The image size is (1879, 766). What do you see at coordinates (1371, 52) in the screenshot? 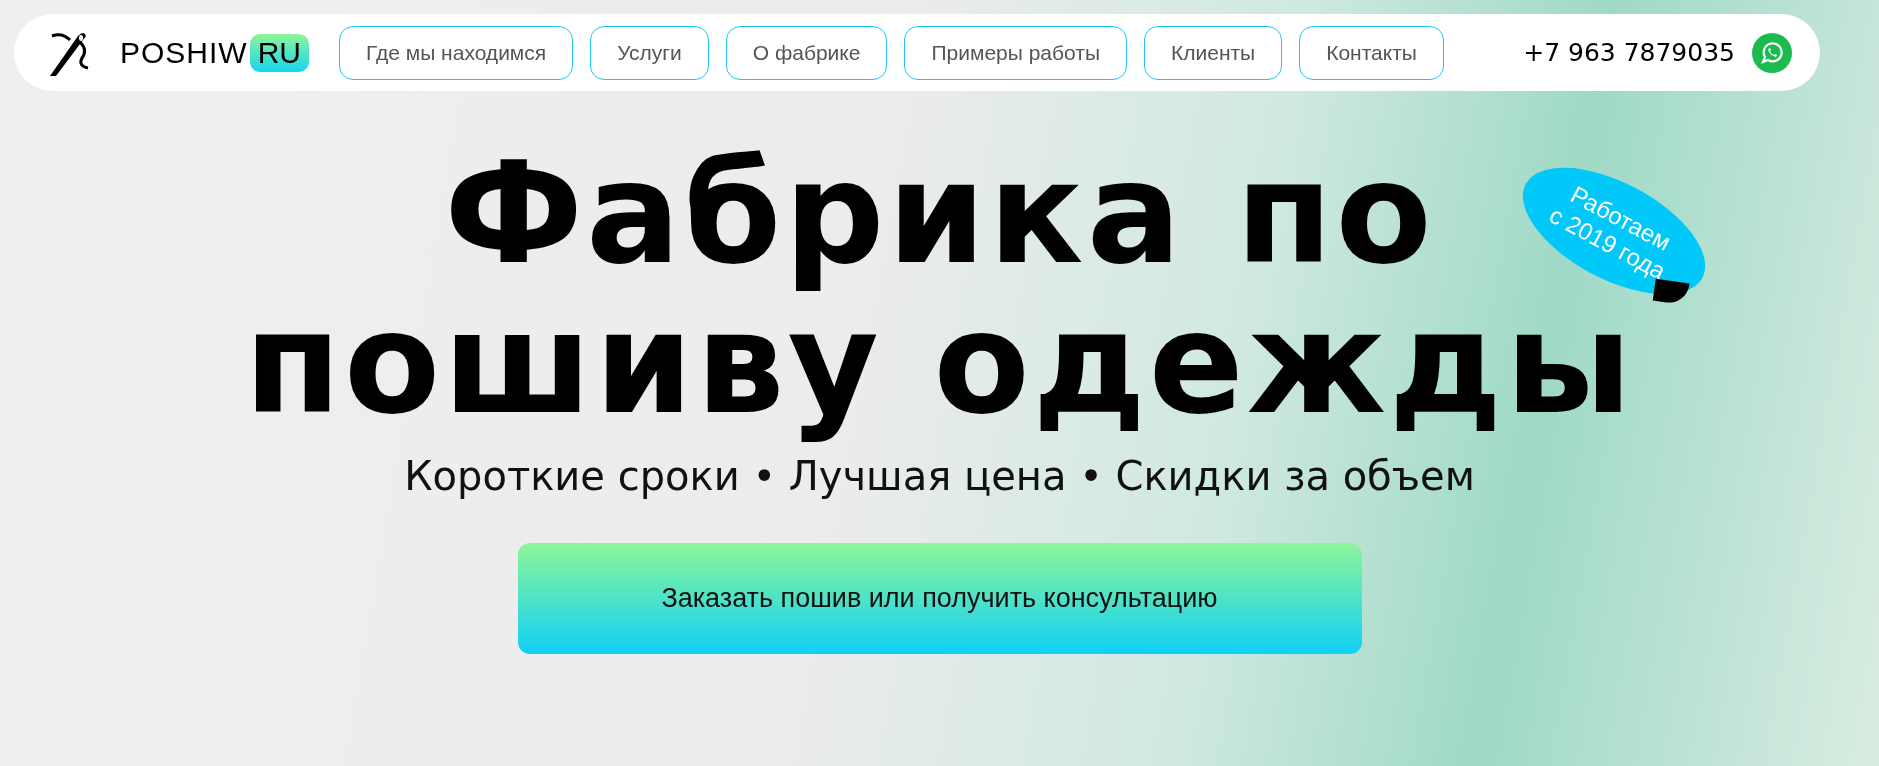
I see `nav-link: Контакты` at bounding box center [1371, 52].